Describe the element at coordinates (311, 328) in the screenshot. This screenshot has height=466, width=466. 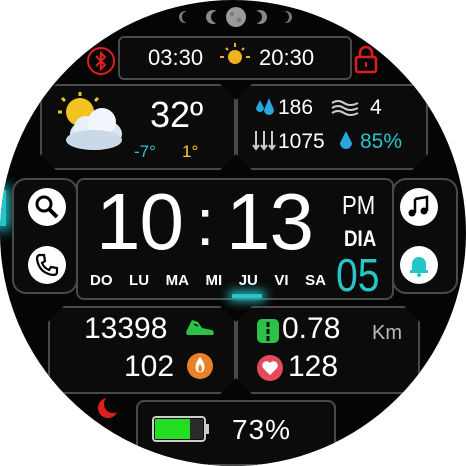
I see `distance-value: 0.78` at that location.